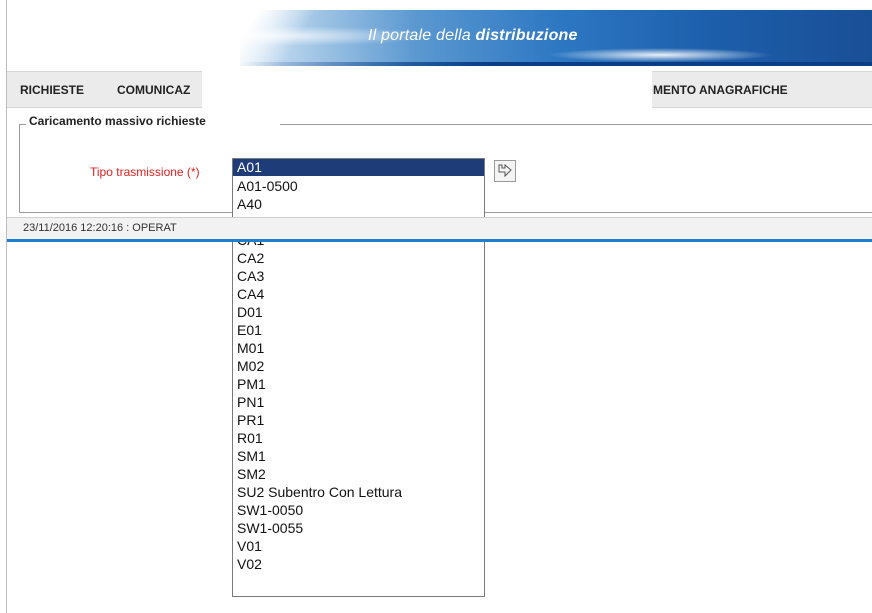 Image resolution: width=872 pixels, height=613 pixels. Describe the element at coordinates (358, 167) in the screenshot. I see `dropdown-option: A01` at that location.